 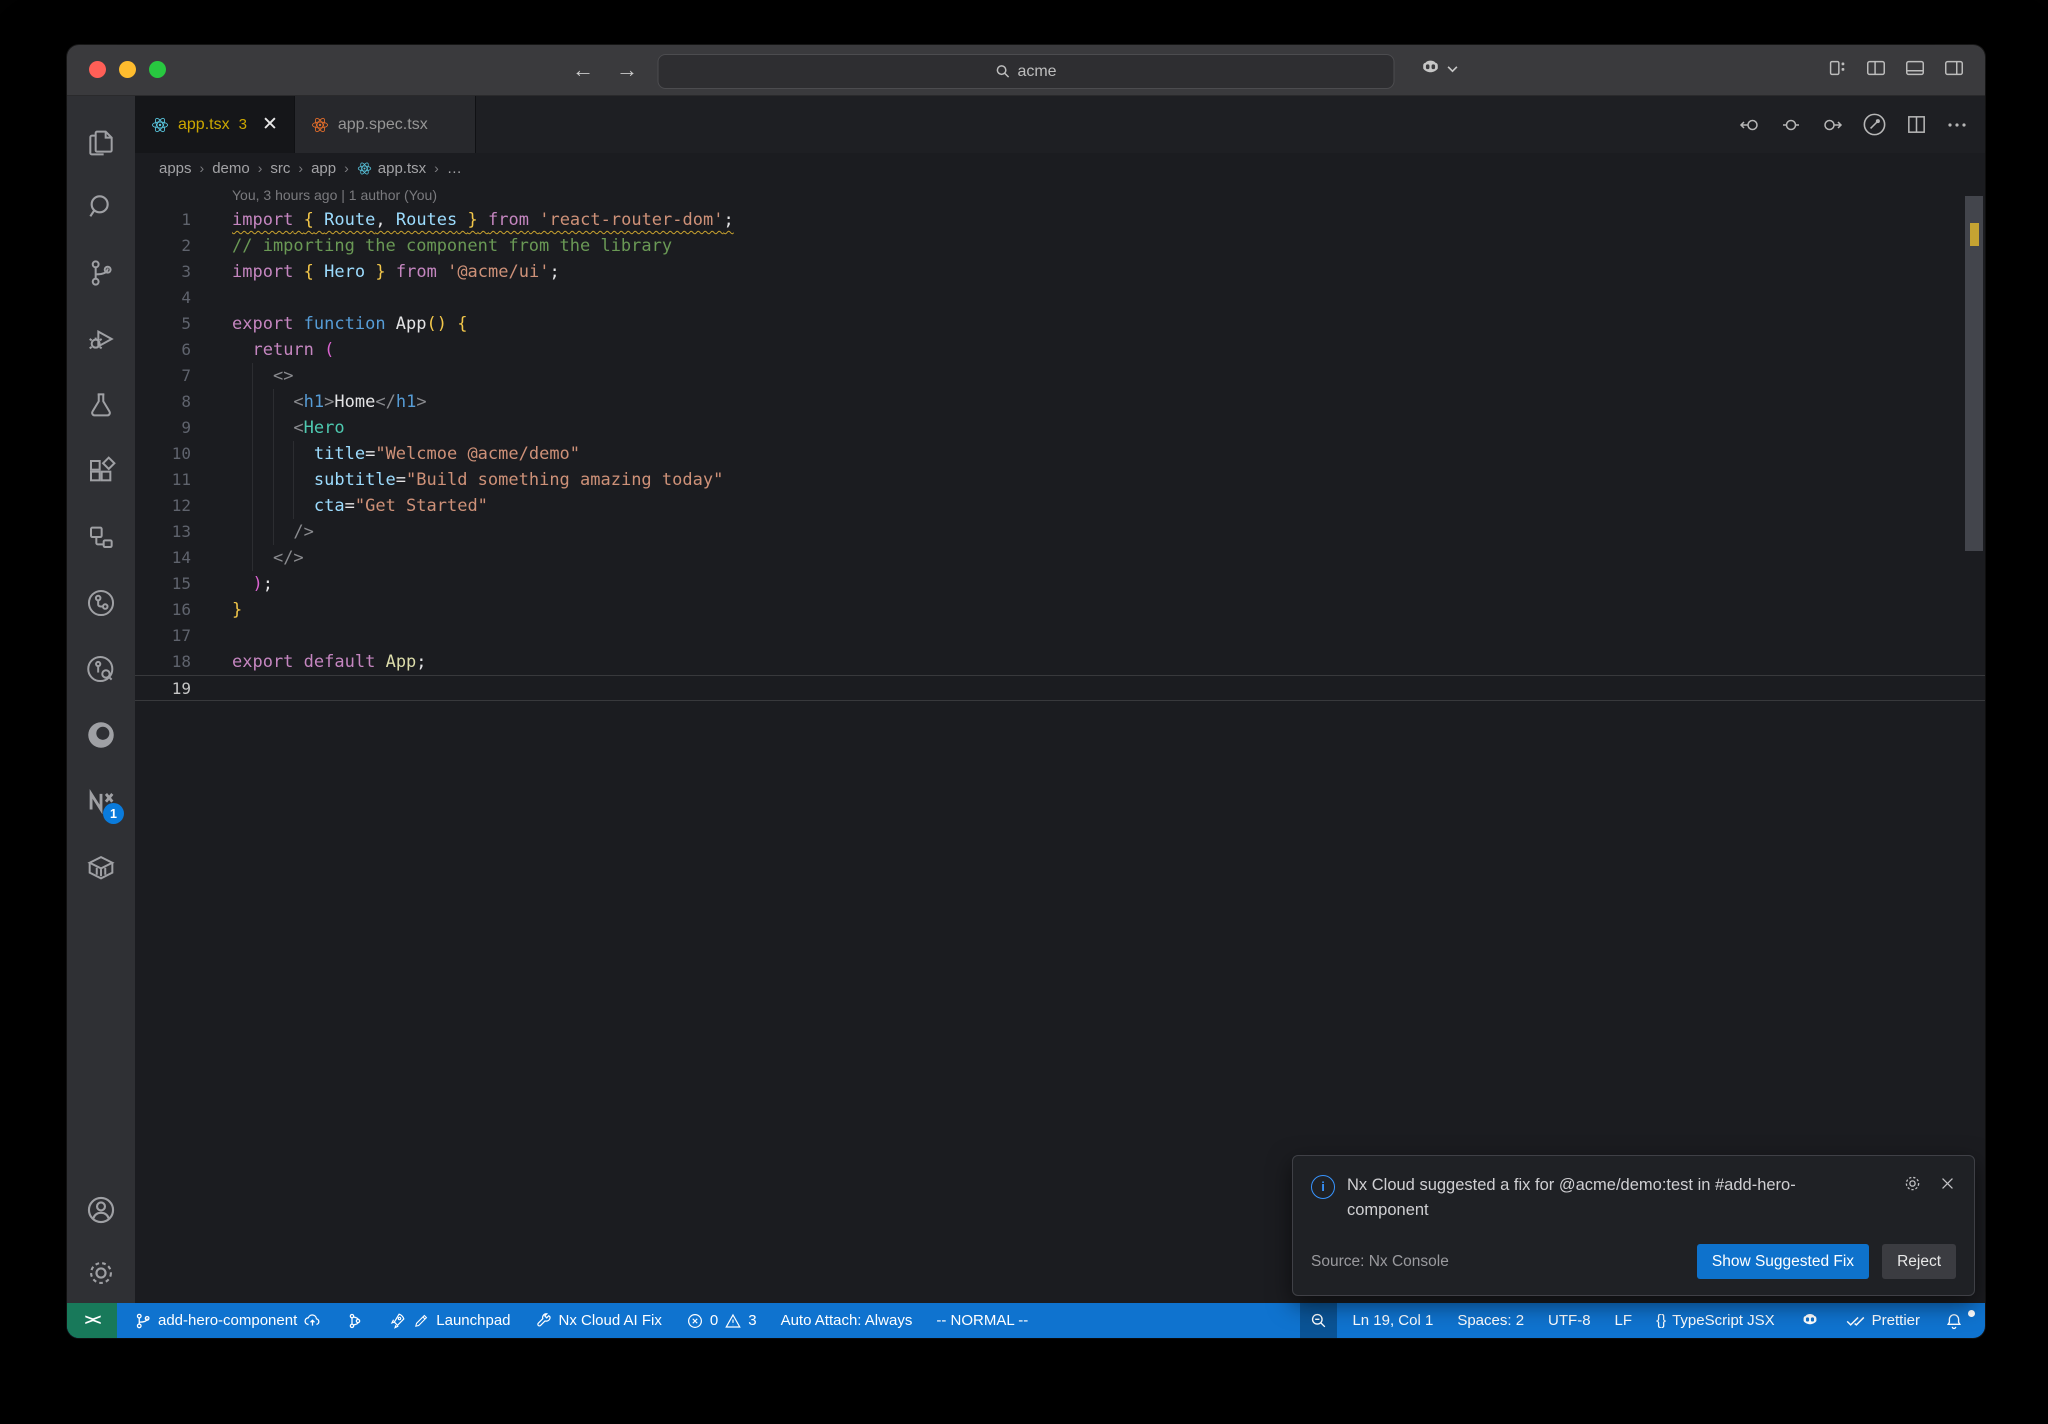 What do you see at coordinates (101, 141) in the screenshot?
I see `explorer-icon` at bounding box center [101, 141].